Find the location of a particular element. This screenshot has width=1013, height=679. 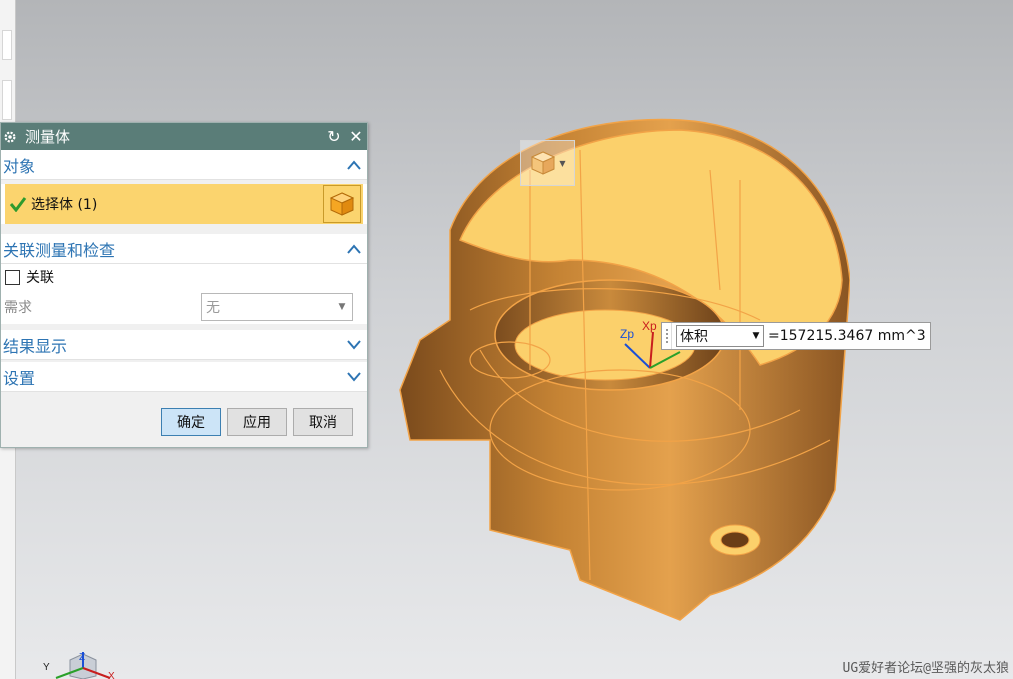

requirement-row: 需求 无 ▼ is located at coordinates (184, 307).